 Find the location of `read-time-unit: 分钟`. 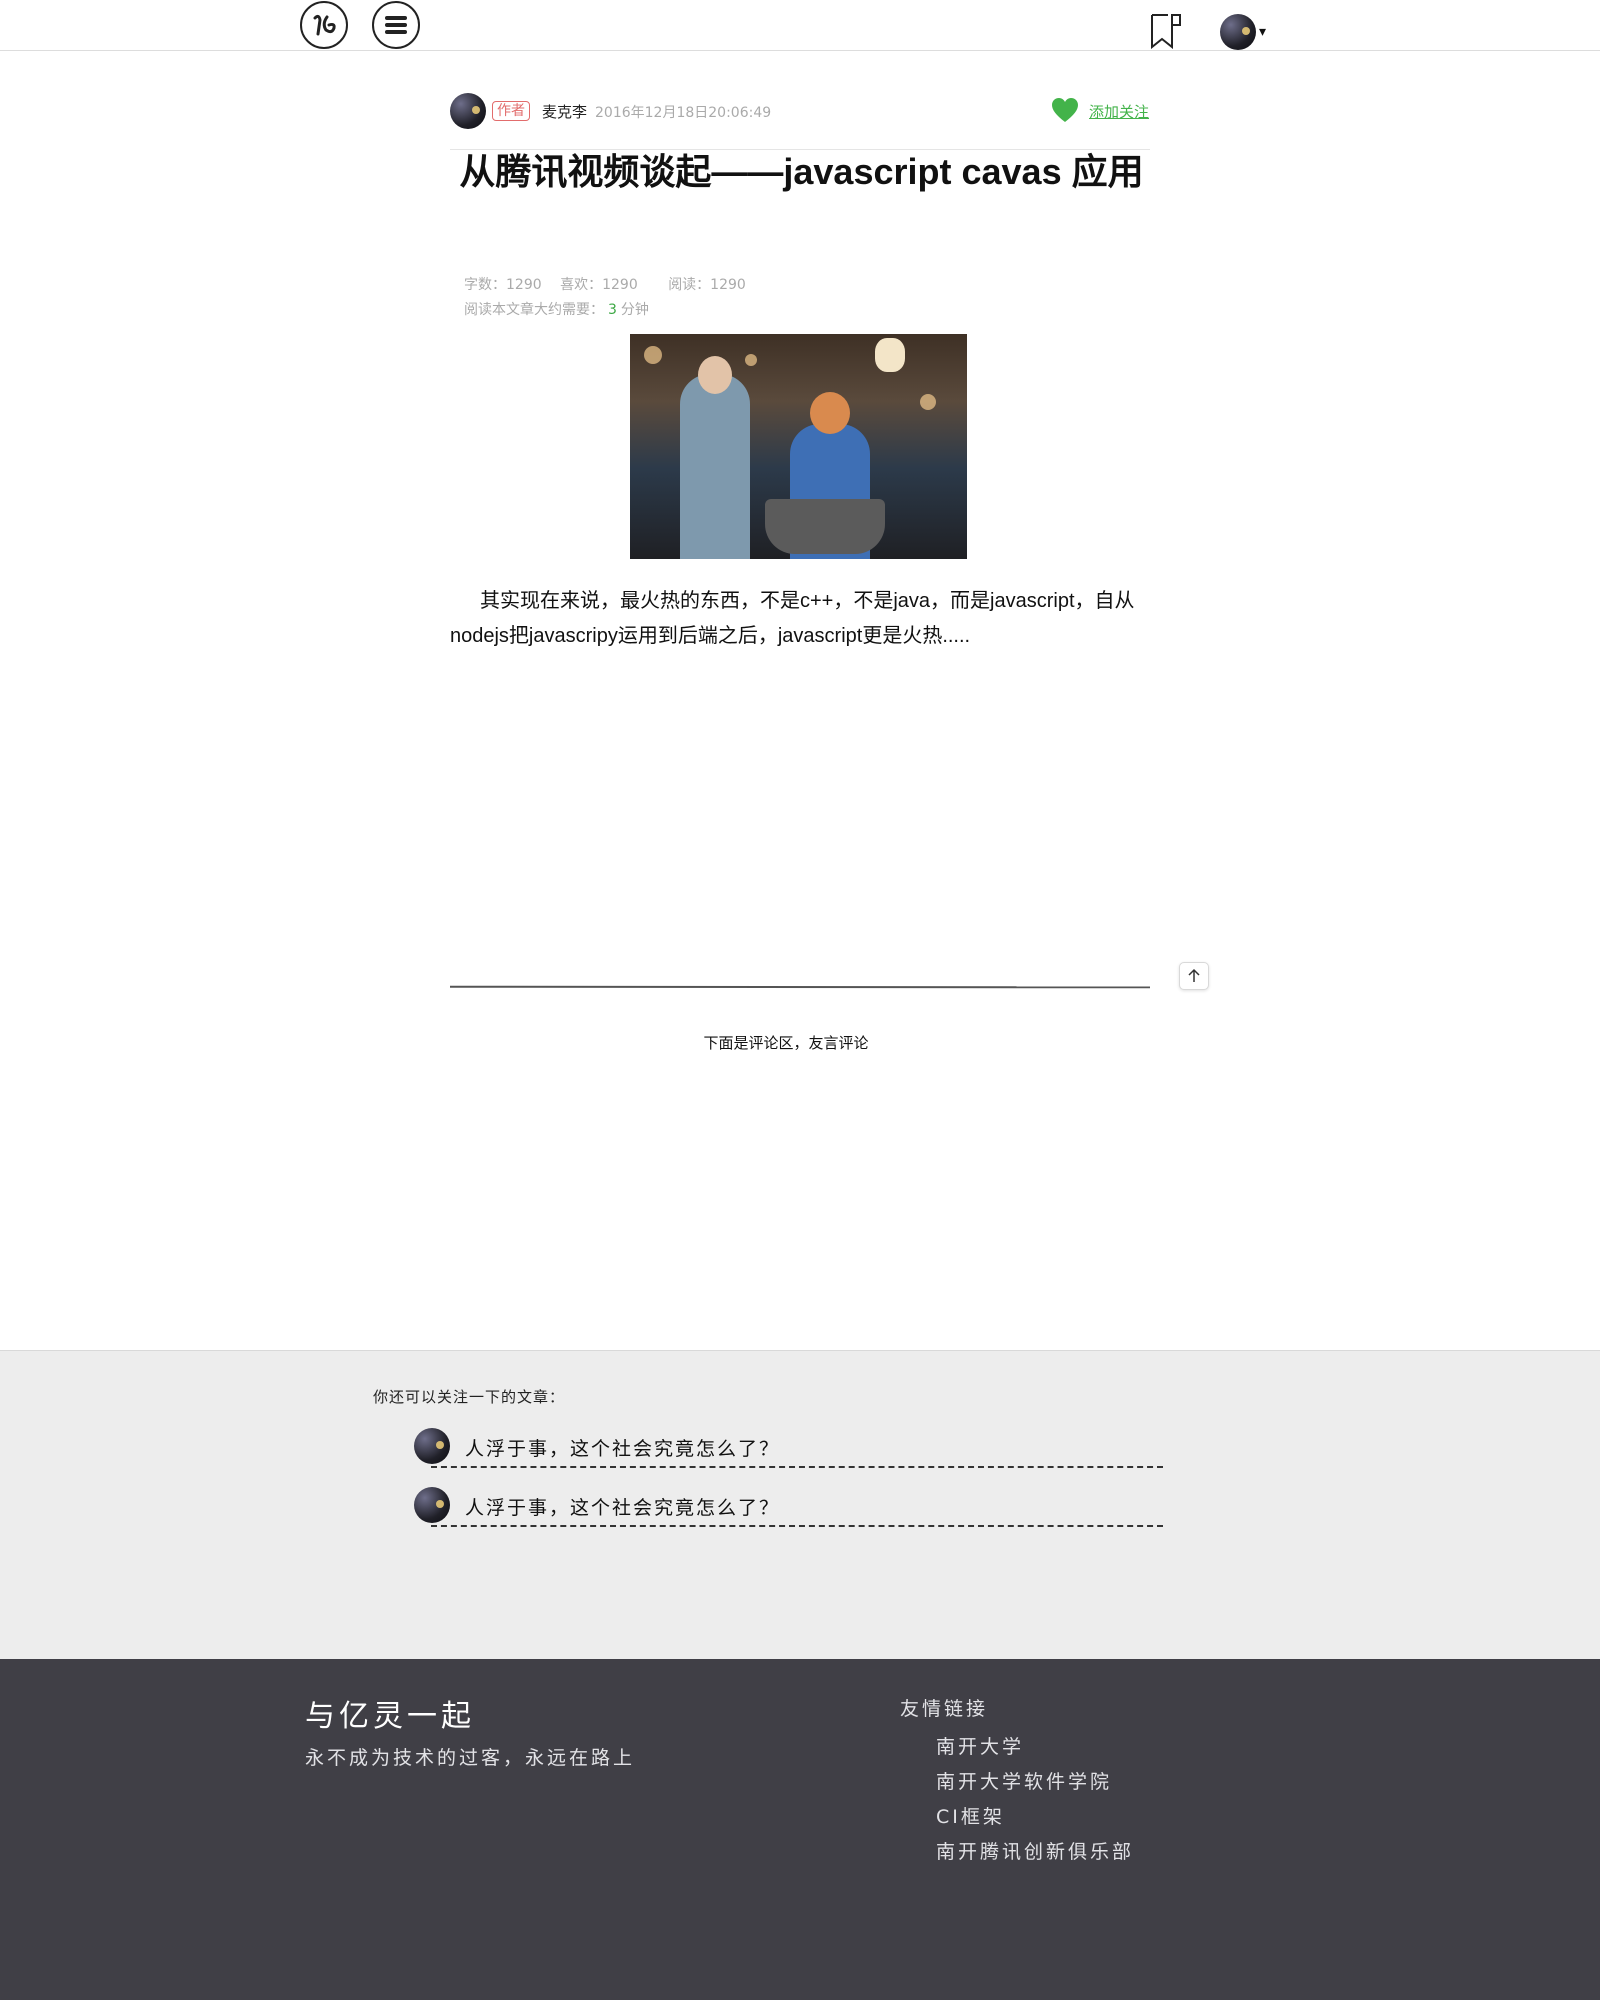

read-time-unit: 分钟 is located at coordinates (634, 310).